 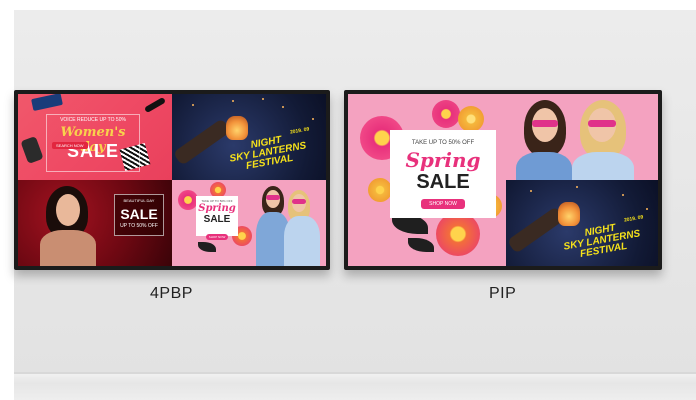 I want to click on caption-4pbp: 4PBP, so click(x=171, y=293).